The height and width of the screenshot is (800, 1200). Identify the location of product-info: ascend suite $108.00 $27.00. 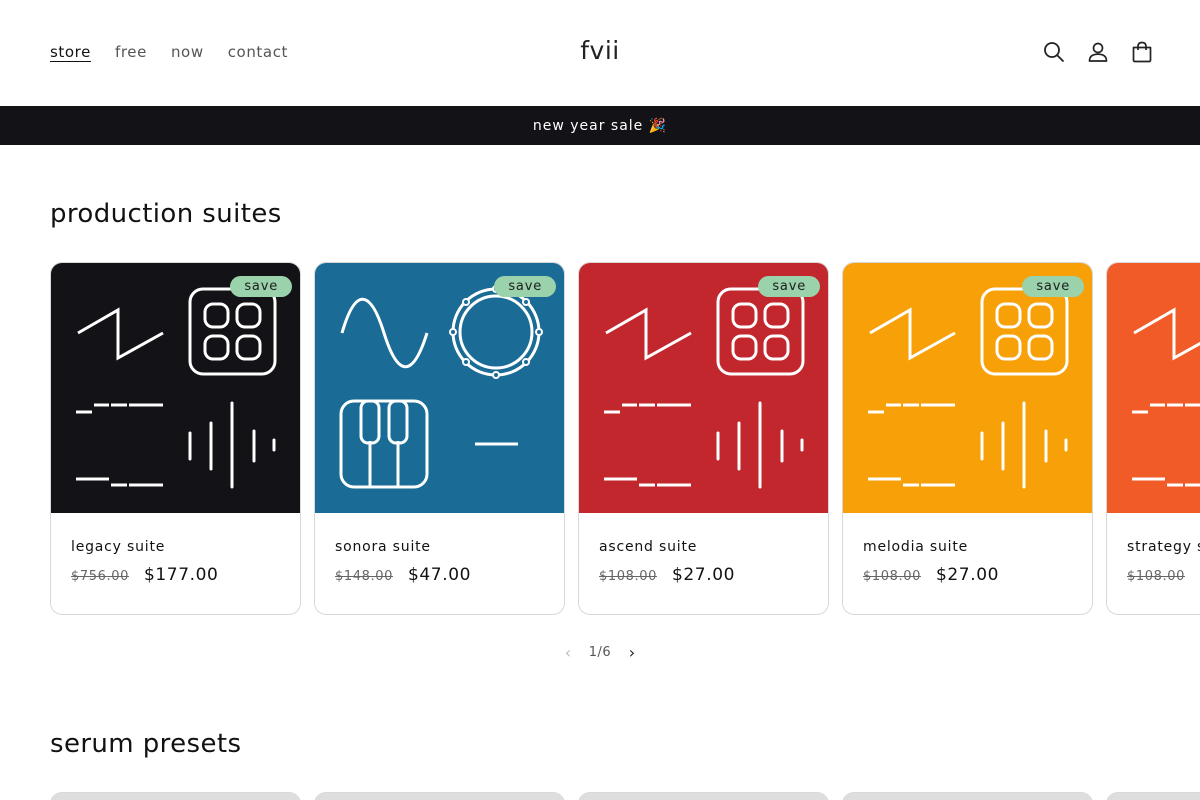
(703, 549).